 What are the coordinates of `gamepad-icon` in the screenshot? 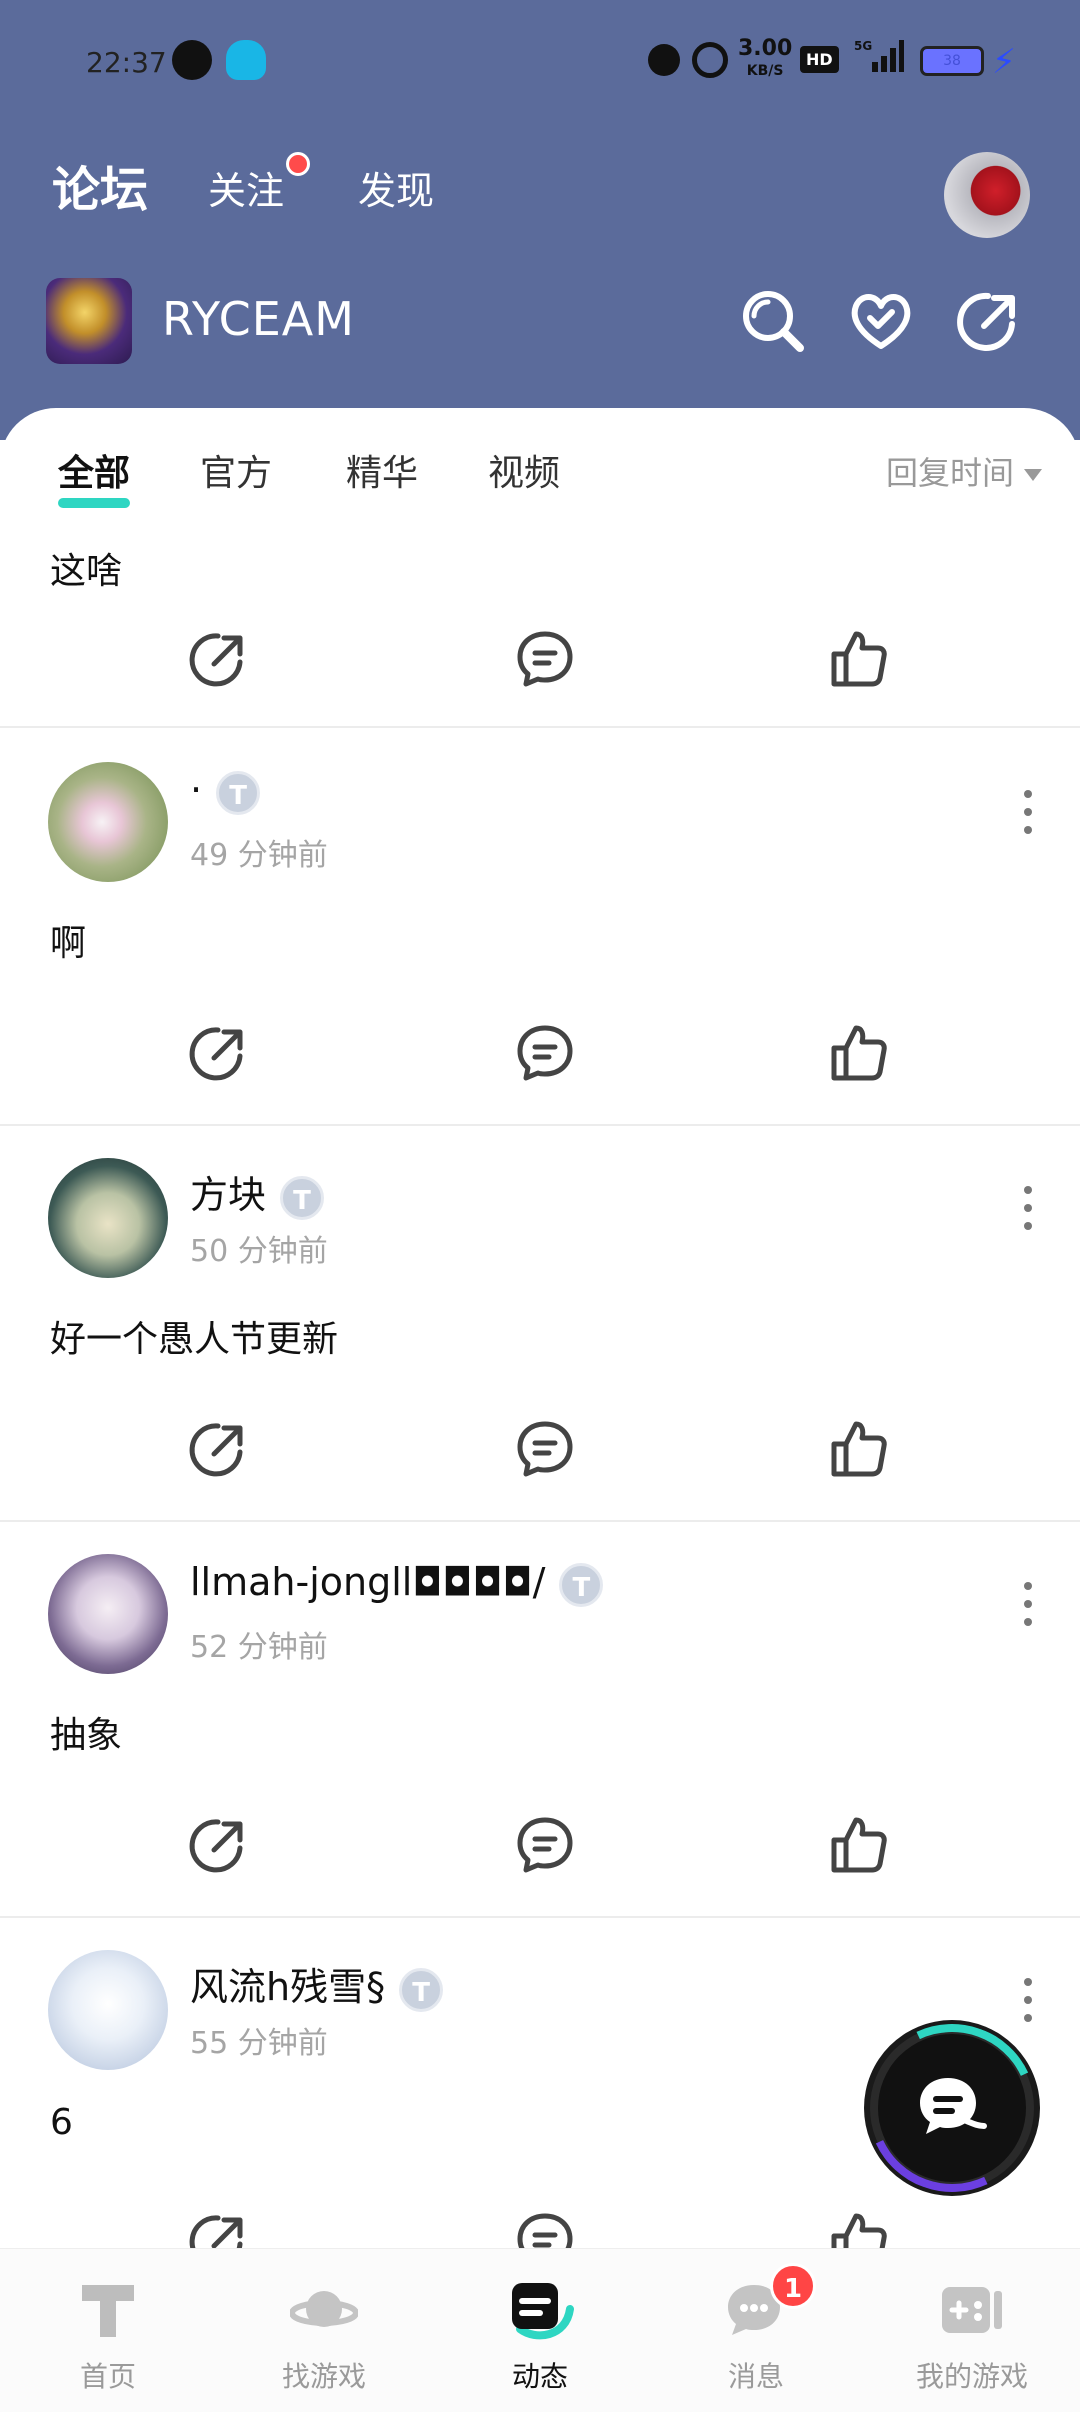 It's located at (972, 2310).